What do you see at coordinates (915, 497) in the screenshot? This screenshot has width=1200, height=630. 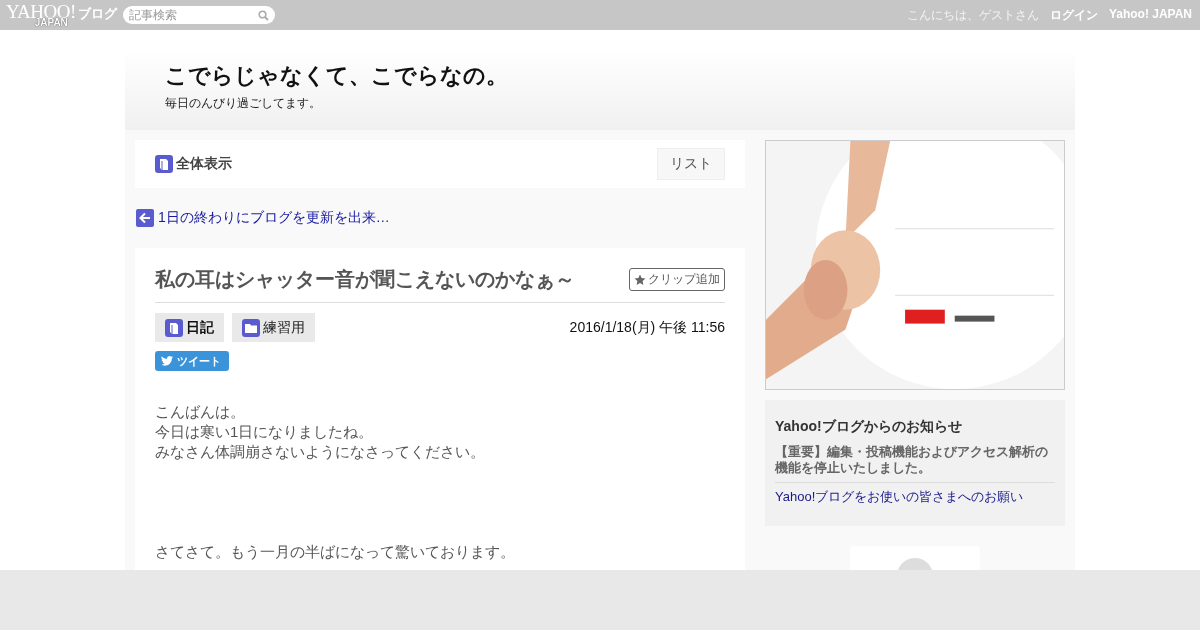 I see `notice-link: Yahoo!ブログをお使いの皆さまへのお願い` at bounding box center [915, 497].